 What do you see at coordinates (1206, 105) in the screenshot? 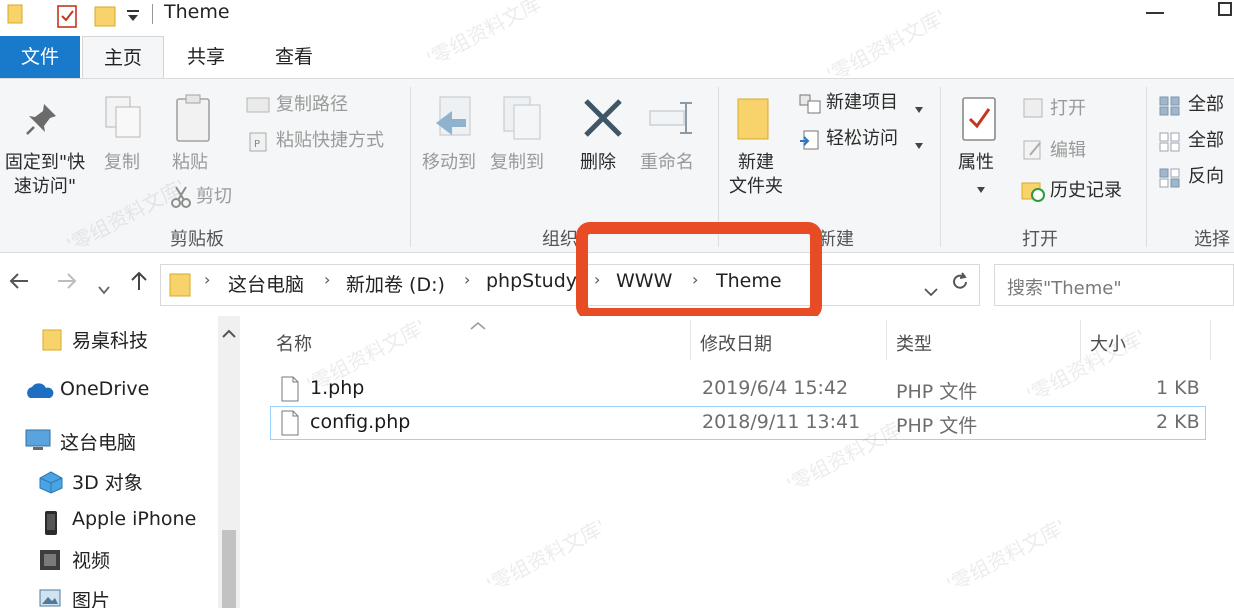
I see `select-all-button: 全部` at bounding box center [1206, 105].